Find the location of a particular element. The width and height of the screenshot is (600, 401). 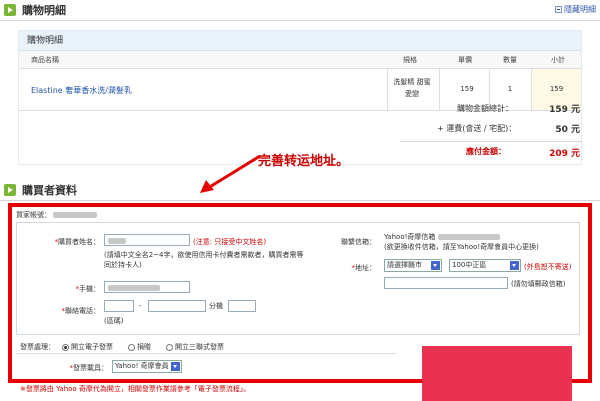

product-qty: 1 is located at coordinates (510, 89).